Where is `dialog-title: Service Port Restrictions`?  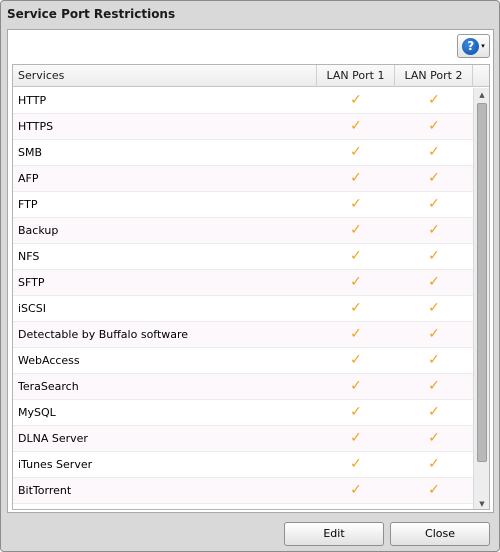
dialog-title: Service Port Restrictions is located at coordinates (91, 14).